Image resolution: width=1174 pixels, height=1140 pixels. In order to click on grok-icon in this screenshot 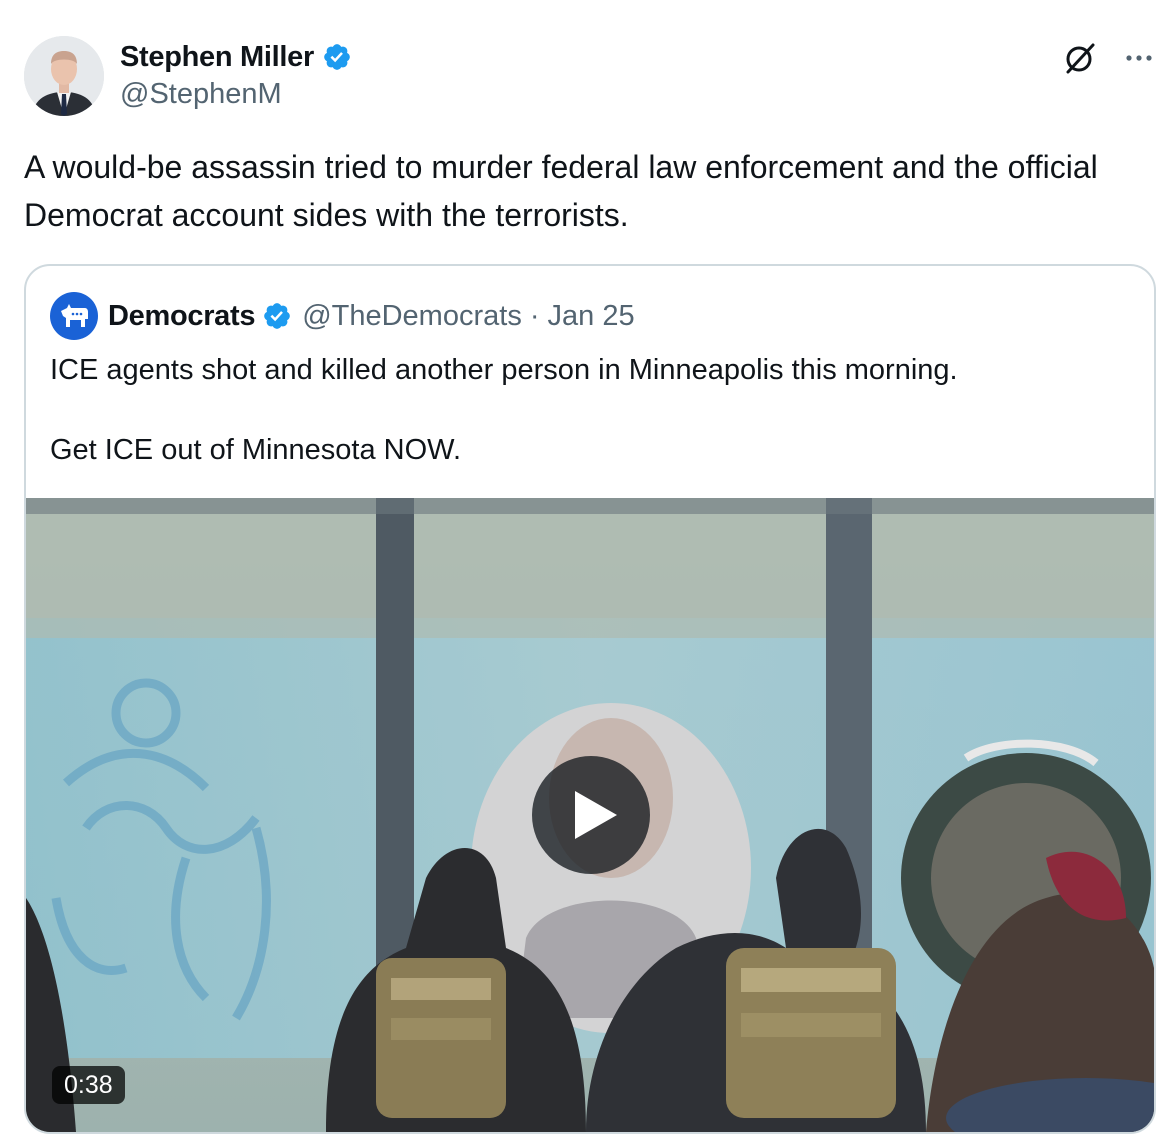, I will do `click(1080, 58)`.